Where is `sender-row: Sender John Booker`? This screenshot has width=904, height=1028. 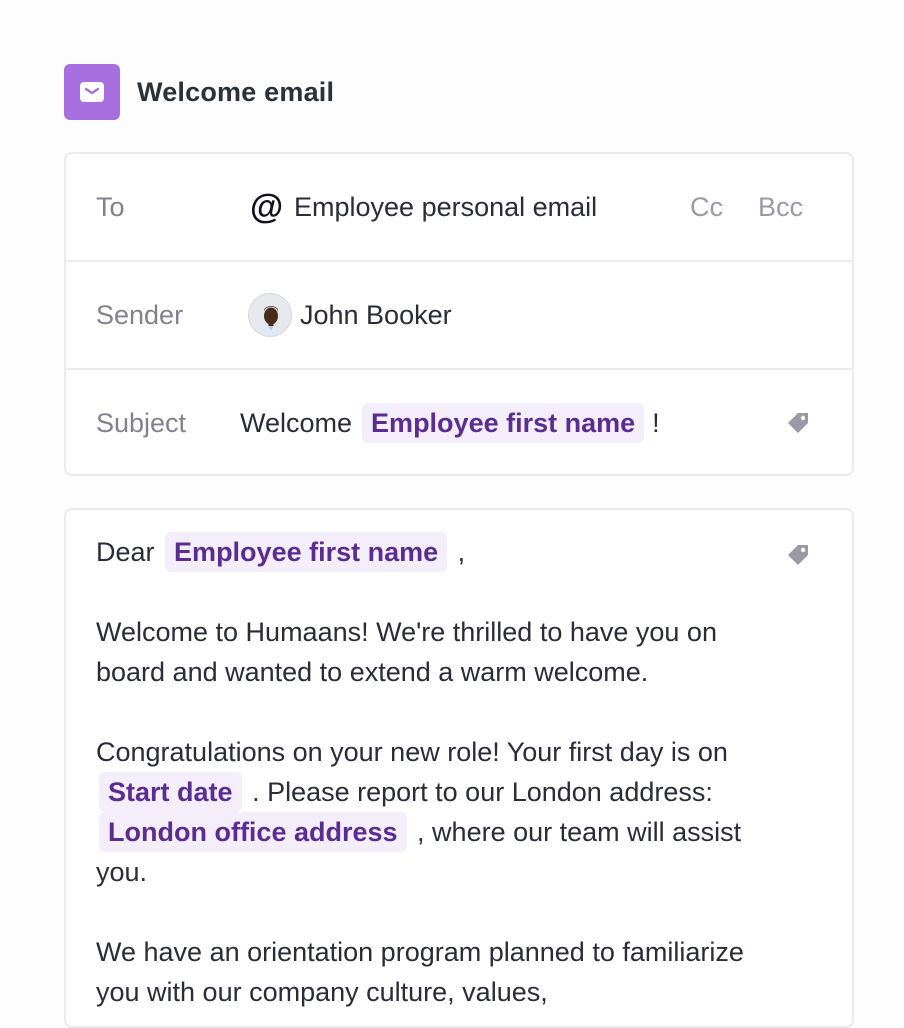
sender-row: Sender John Booker is located at coordinates (459, 314).